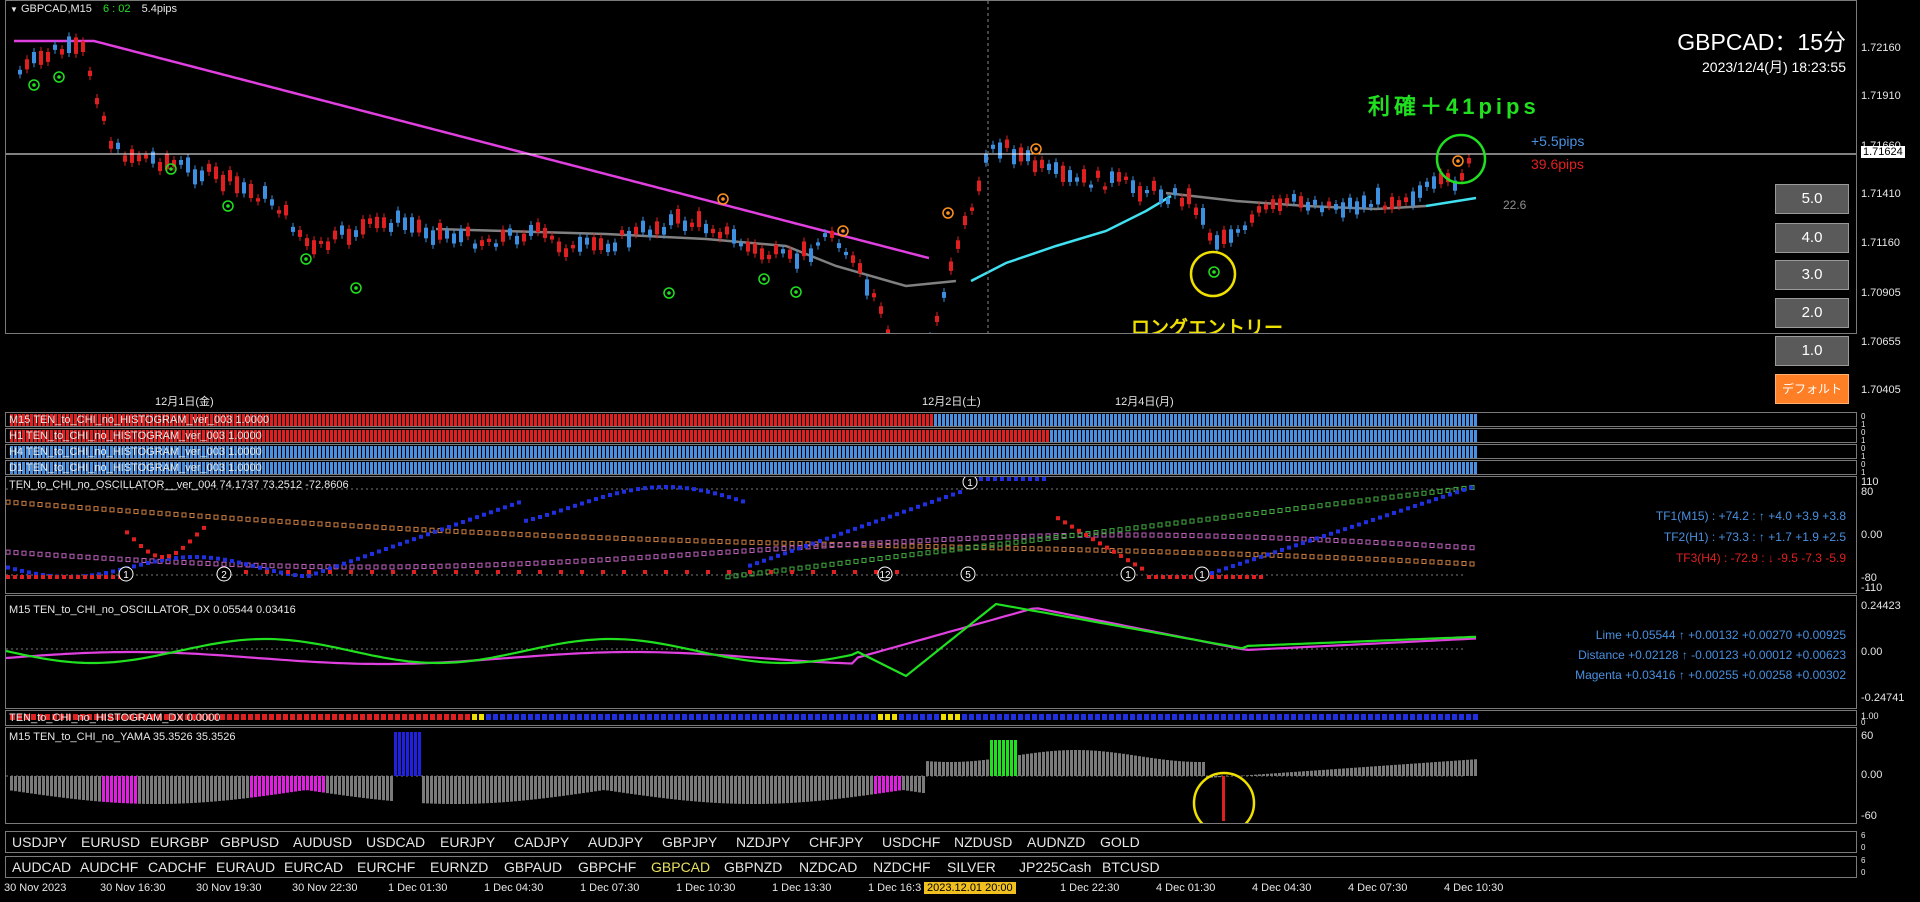 This screenshot has height=902, width=1920. What do you see at coordinates (1812, 199) in the screenshot?
I see `scale-button-5: 5.0` at bounding box center [1812, 199].